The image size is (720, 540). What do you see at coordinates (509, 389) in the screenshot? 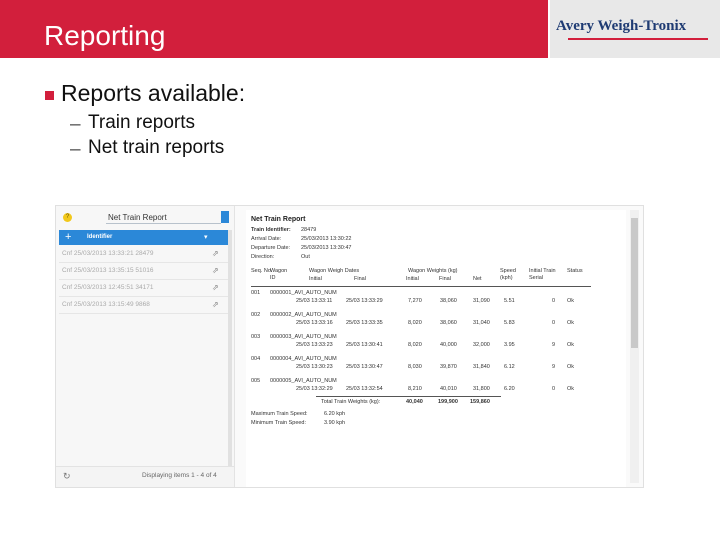
I see `cell-speed: 6.20` at bounding box center [509, 389].